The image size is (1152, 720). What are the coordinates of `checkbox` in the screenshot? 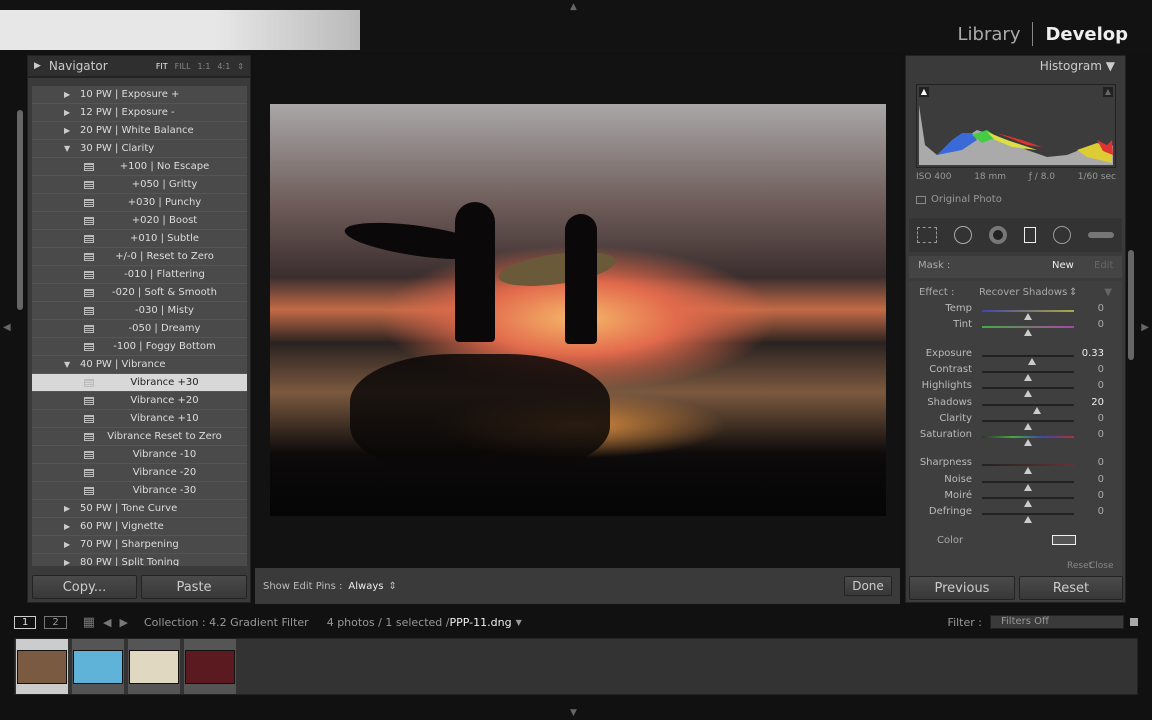 It's located at (921, 199).